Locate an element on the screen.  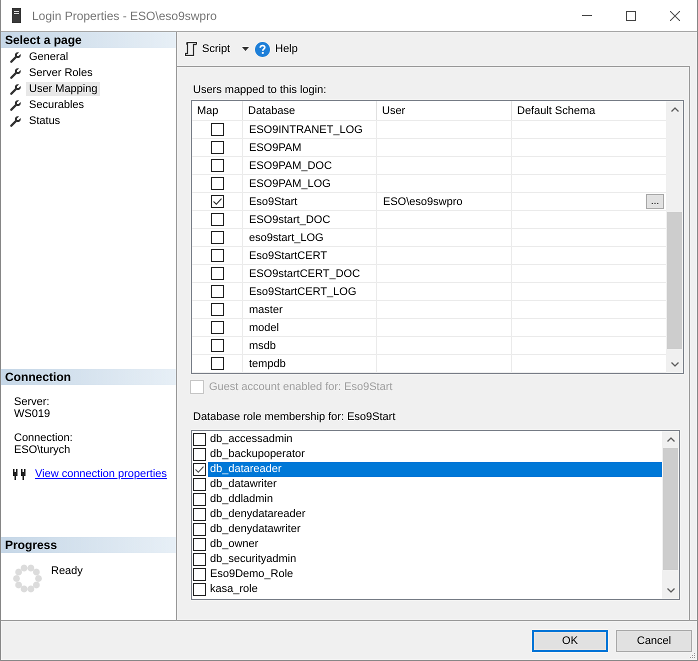
table-cell: eso9start_LOG is located at coordinates (286, 238).